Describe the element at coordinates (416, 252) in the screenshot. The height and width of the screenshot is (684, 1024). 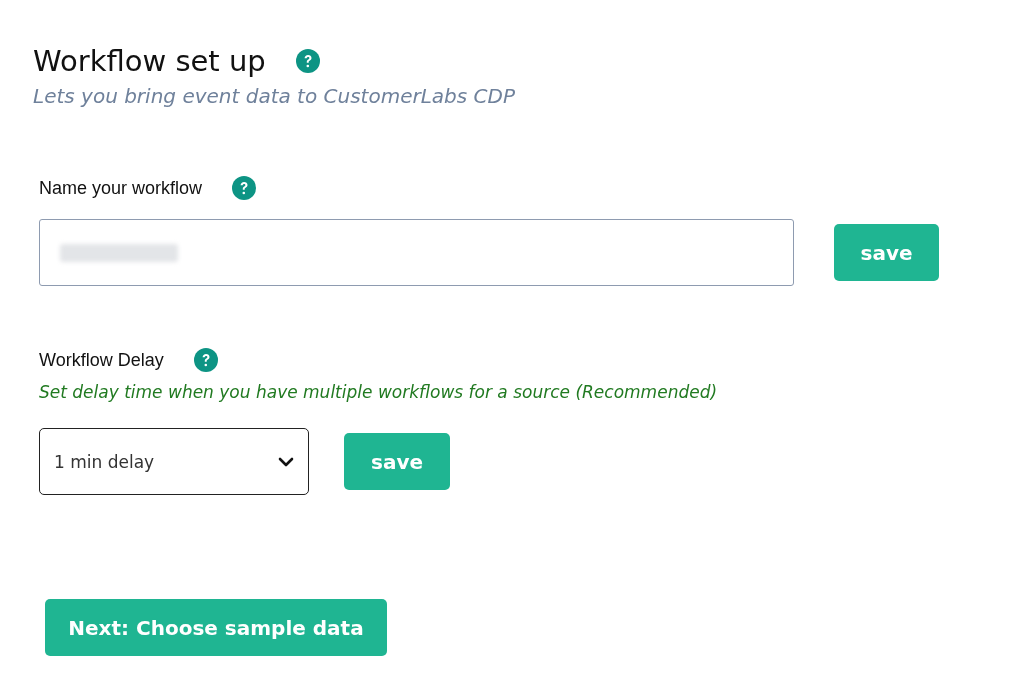
I see `input-field` at that location.